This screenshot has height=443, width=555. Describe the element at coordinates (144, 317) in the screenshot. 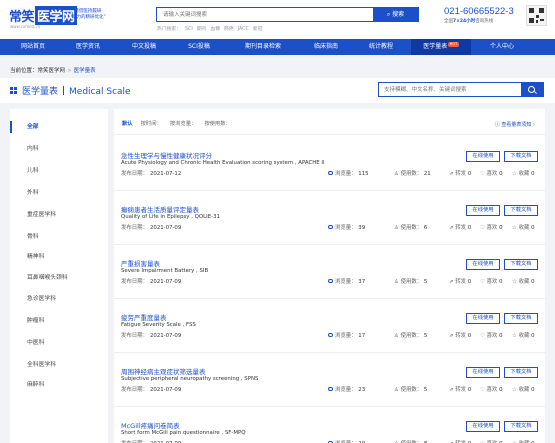

I see `scale-title-cn: 疲劳严重度量表` at that location.